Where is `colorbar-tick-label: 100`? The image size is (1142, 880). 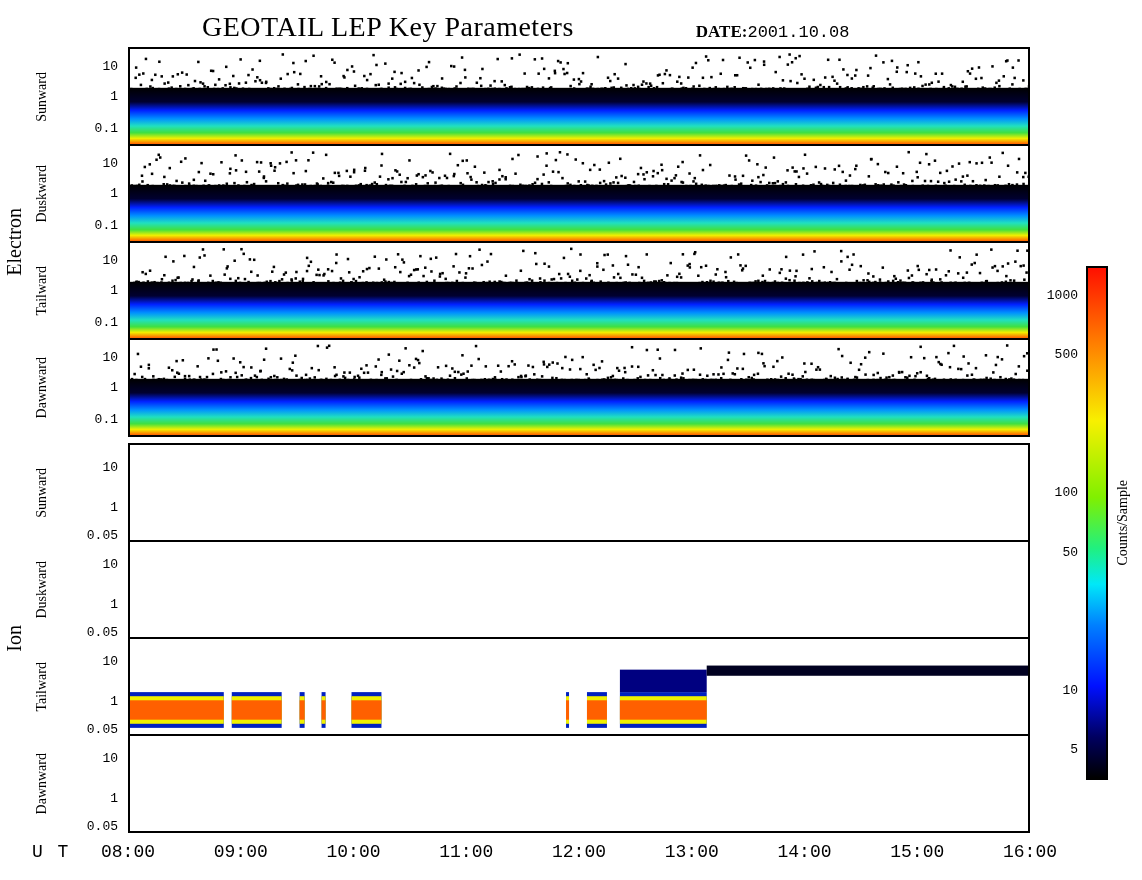
colorbar-tick-label: 100 is located at coordinates (1066, 492).